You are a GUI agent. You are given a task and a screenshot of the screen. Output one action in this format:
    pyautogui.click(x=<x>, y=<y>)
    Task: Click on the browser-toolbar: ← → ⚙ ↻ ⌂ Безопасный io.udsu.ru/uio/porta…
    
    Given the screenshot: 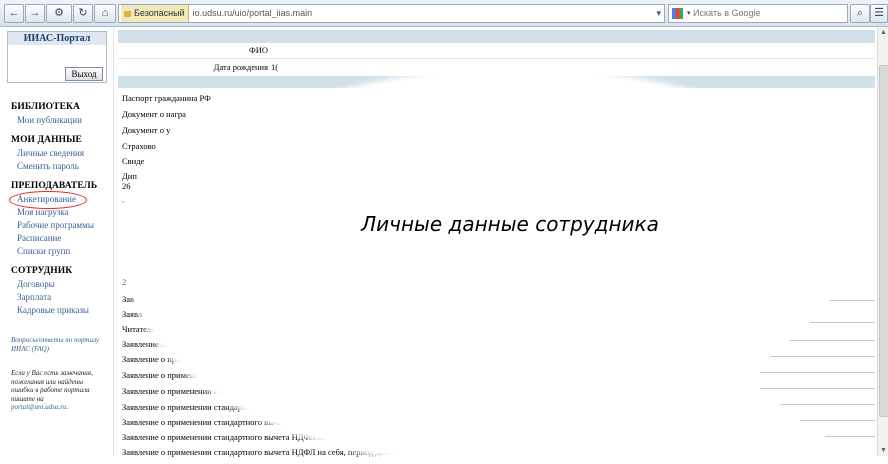 What is the action you would take?
    pyautogui.click(x=444, y=13)
    